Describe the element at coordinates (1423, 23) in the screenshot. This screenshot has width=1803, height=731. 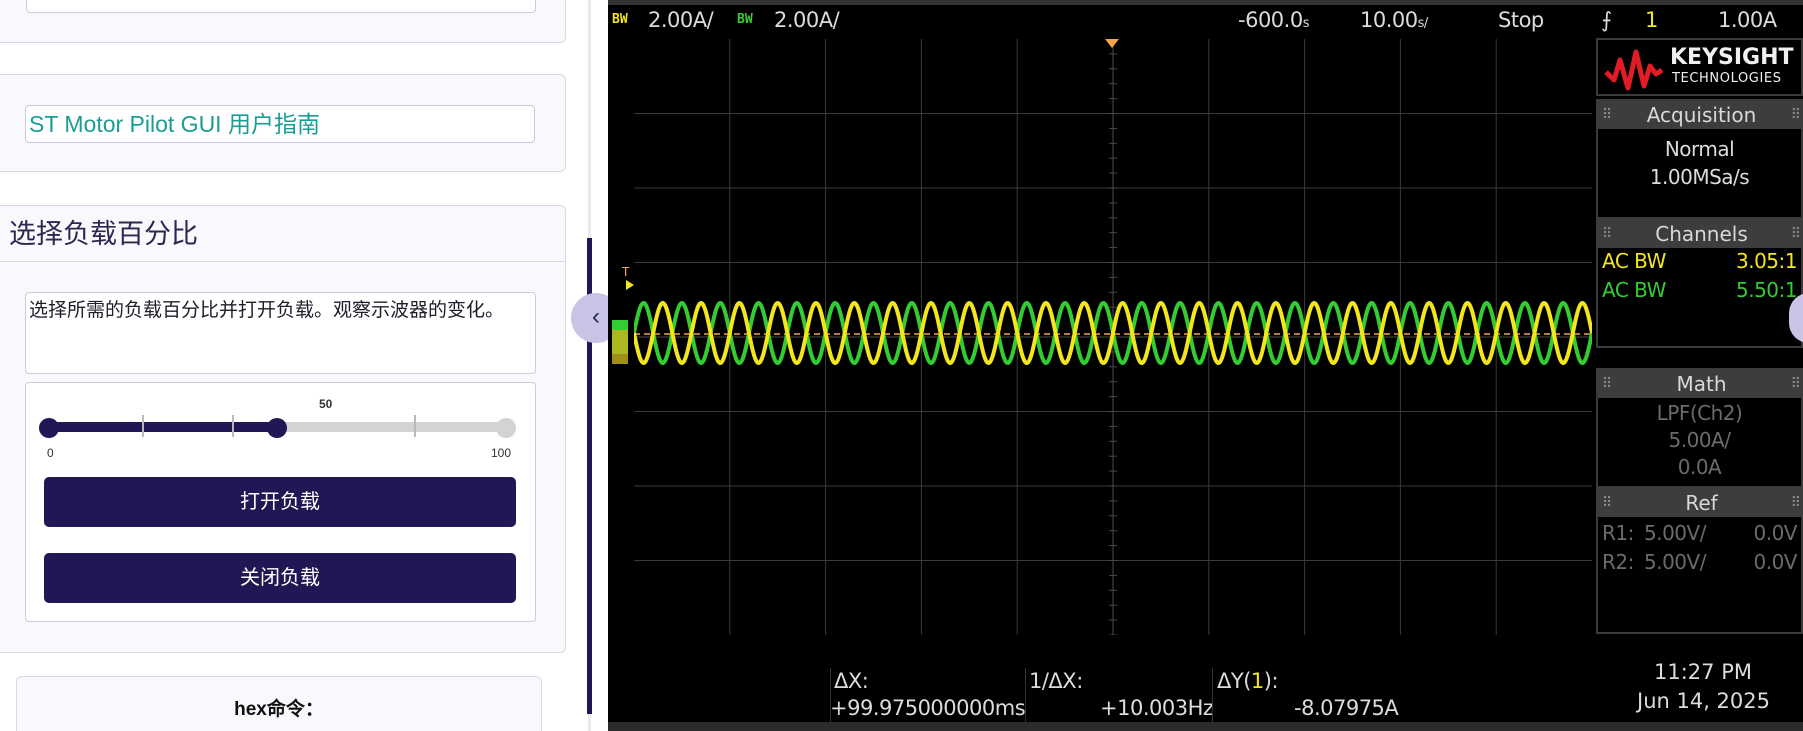
I see `timebase-unit: s/` at that location.